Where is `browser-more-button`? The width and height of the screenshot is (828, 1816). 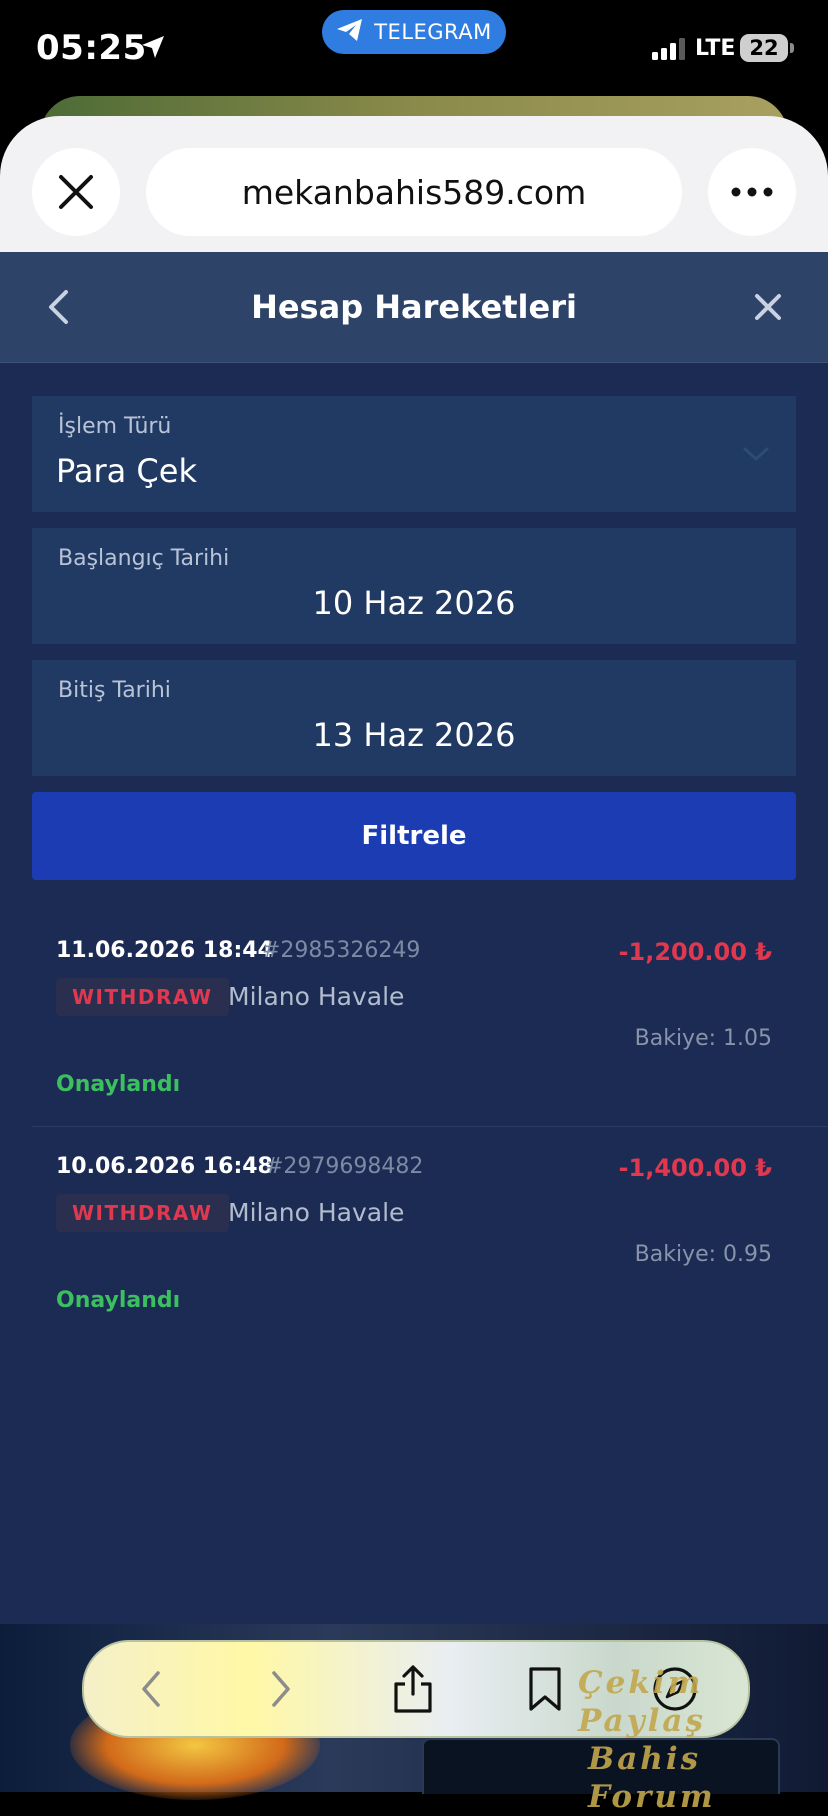 browser-more-button is located at coordinates (752, 192).